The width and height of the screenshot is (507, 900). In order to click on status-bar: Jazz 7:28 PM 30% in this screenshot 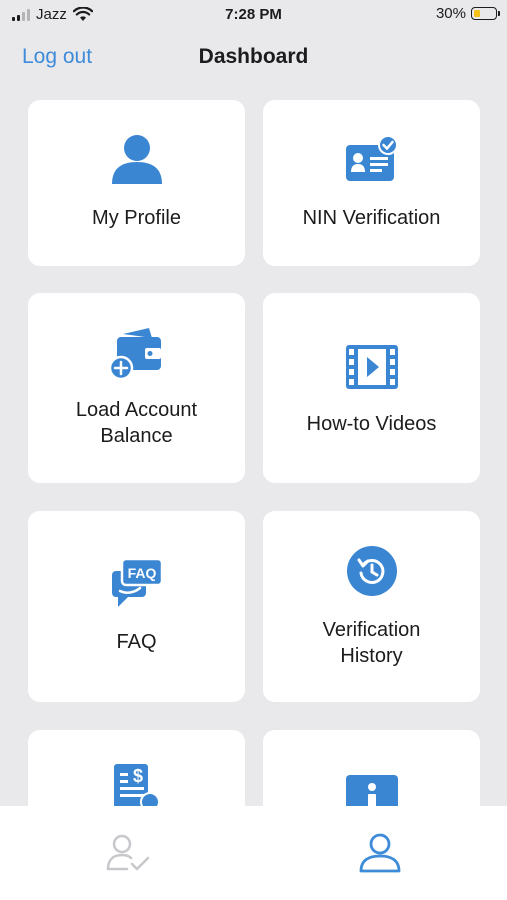, I will do `click(253, 16)`.